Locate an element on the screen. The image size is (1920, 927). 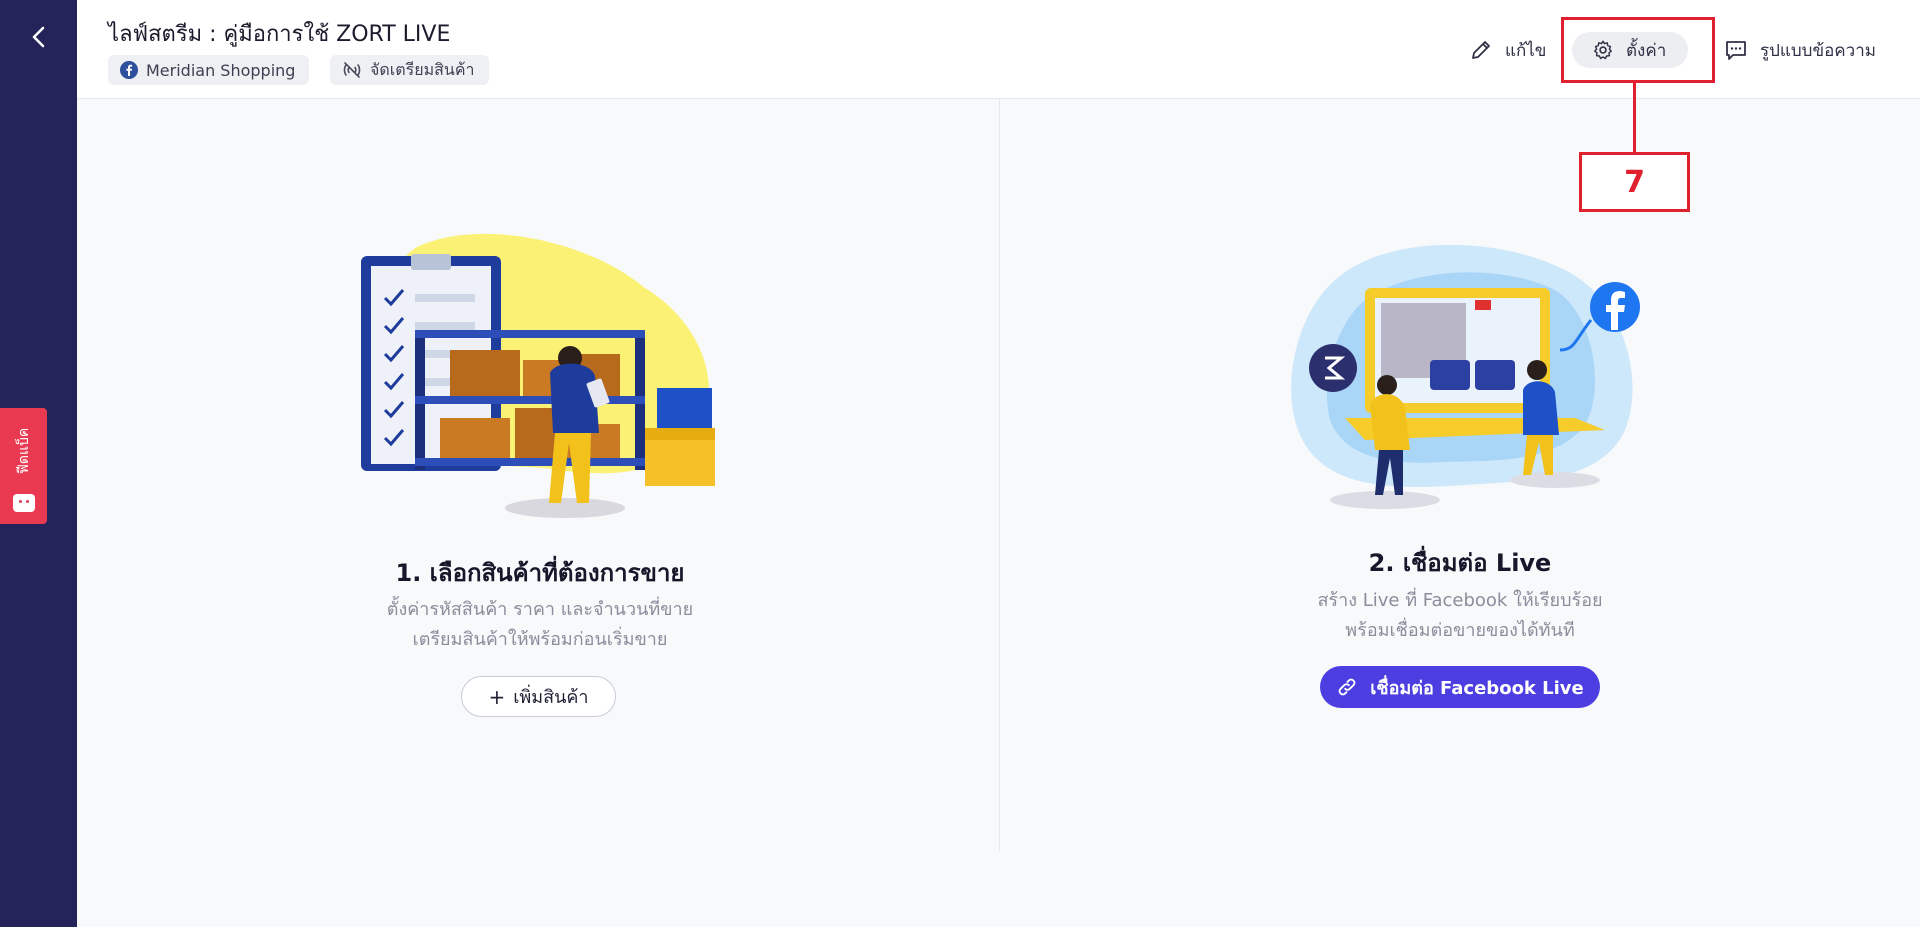
step2-description-line2: พร้อมเชื่อมต่อขายของได้ทันที is located at coordinates (1460, 630).